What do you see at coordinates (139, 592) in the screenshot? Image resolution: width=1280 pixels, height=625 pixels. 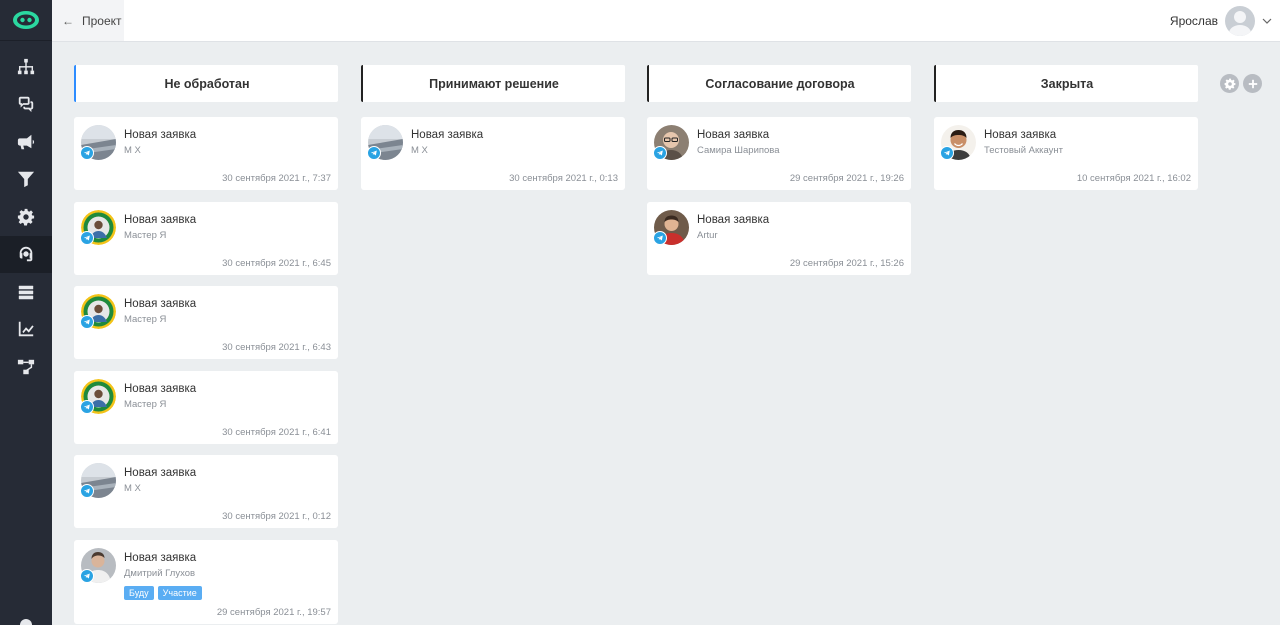 I see `tag-badge: Буду` at bounding box center [139, 592].